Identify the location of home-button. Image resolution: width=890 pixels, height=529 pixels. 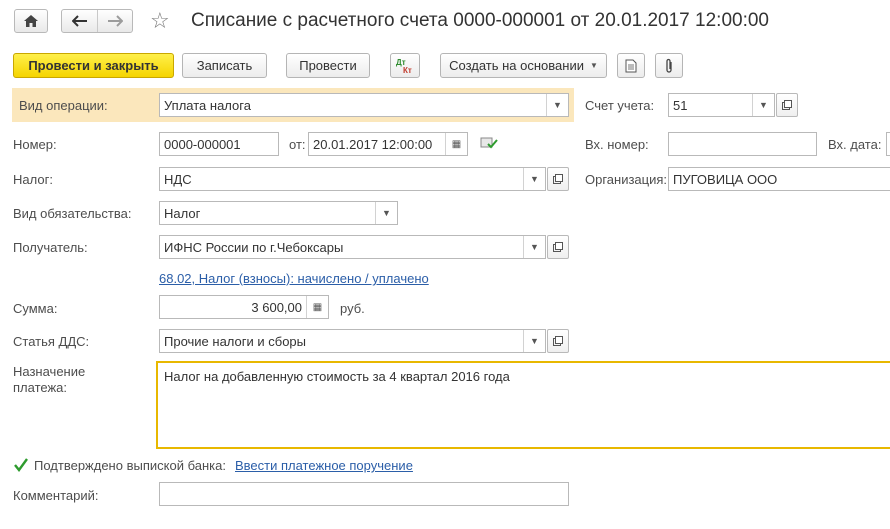
(31, 21).